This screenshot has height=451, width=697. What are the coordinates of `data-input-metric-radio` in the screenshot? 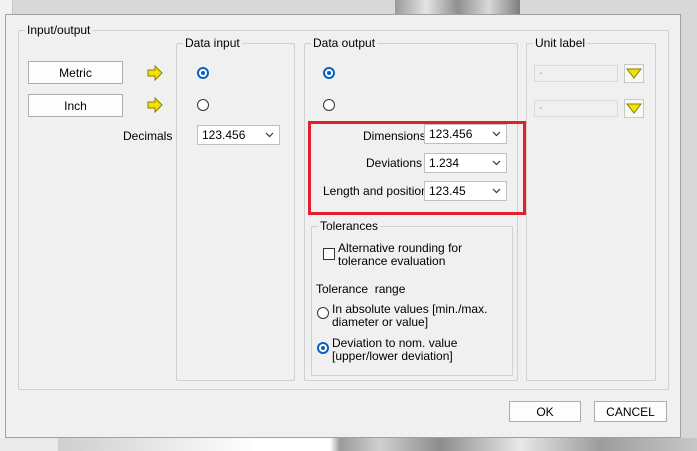 It's located at (203, 73).